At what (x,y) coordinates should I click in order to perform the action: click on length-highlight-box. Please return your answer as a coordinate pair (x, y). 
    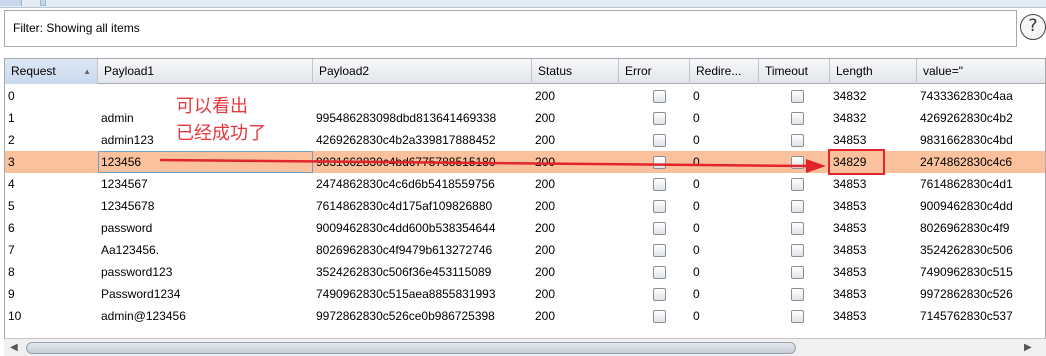
    Looking at the image, I should click on (856, 162).